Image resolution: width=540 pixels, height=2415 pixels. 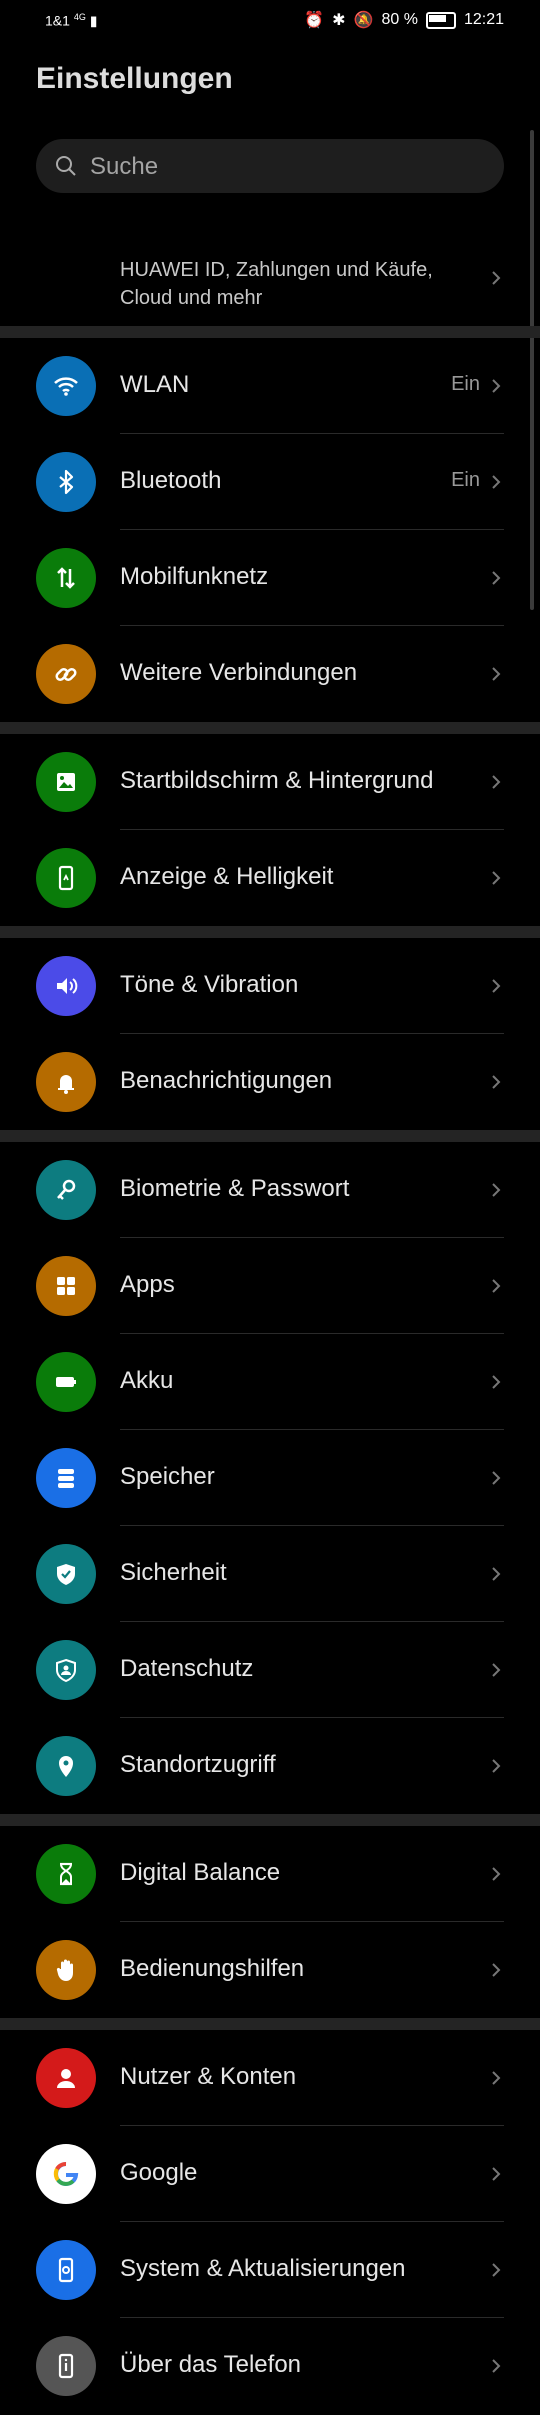 I want to click on image-icon, so click(x=66, y=782).